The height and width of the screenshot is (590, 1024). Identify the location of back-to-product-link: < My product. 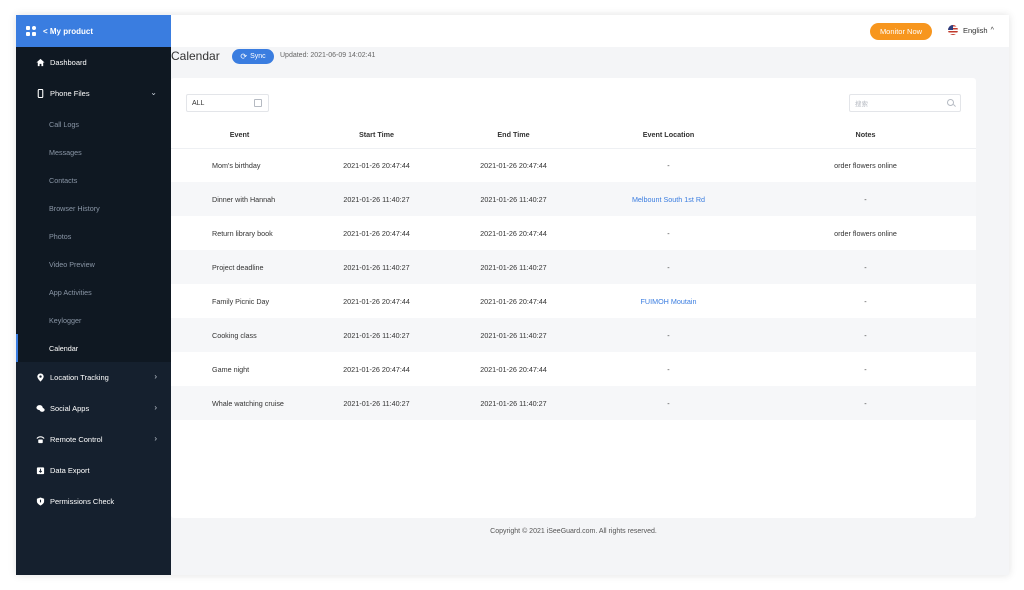
(93, 31).